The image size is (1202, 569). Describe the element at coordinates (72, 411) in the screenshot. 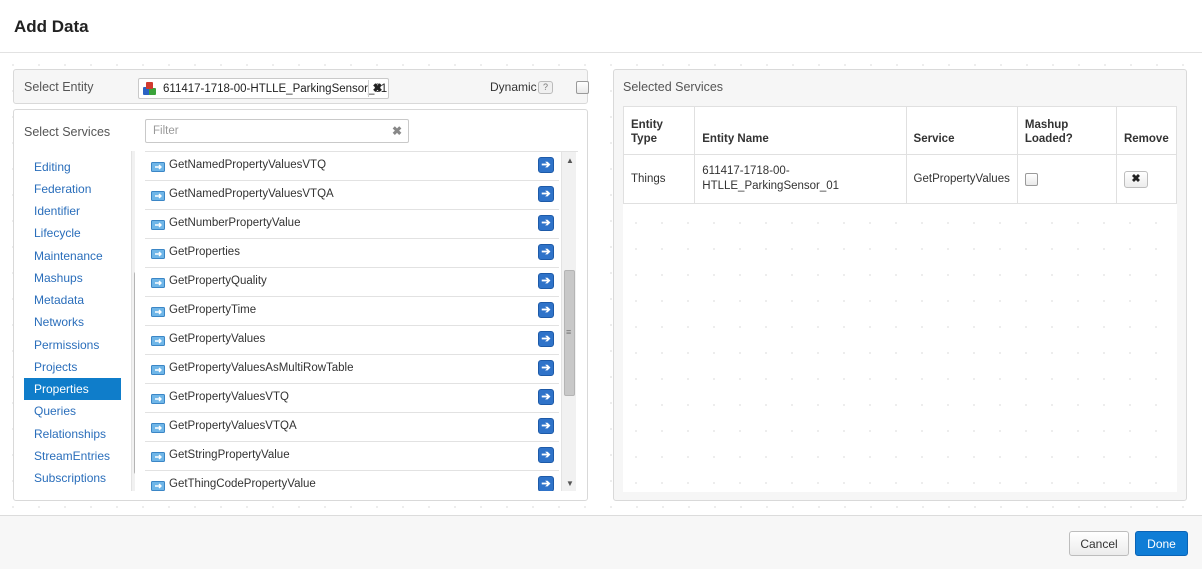

I see `category-item-queries: Queries` at that location.